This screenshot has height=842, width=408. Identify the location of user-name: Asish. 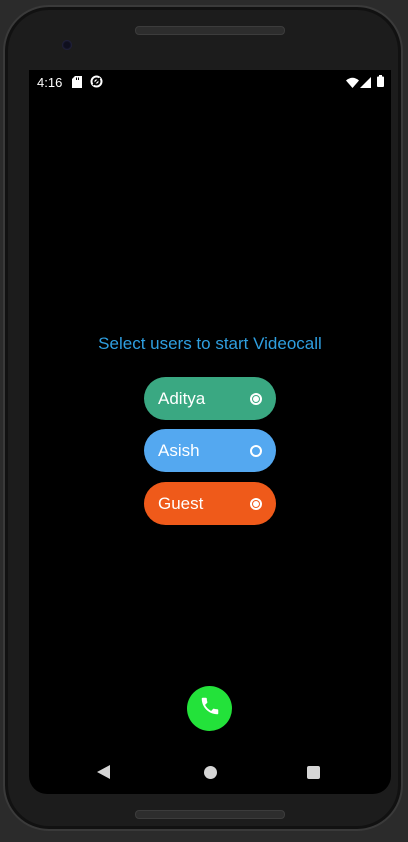
(179, 450).